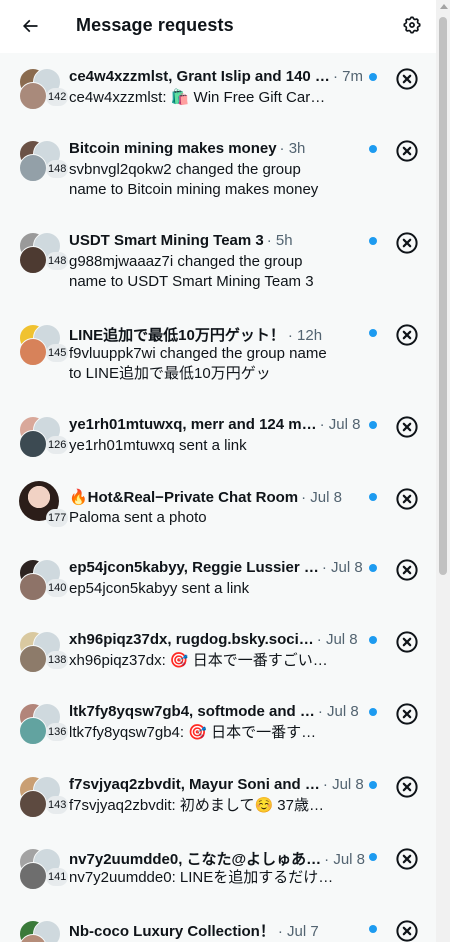  Describe the element at coordinates (57, 588) in the screenshot. I see `member-count: 140` at that location.